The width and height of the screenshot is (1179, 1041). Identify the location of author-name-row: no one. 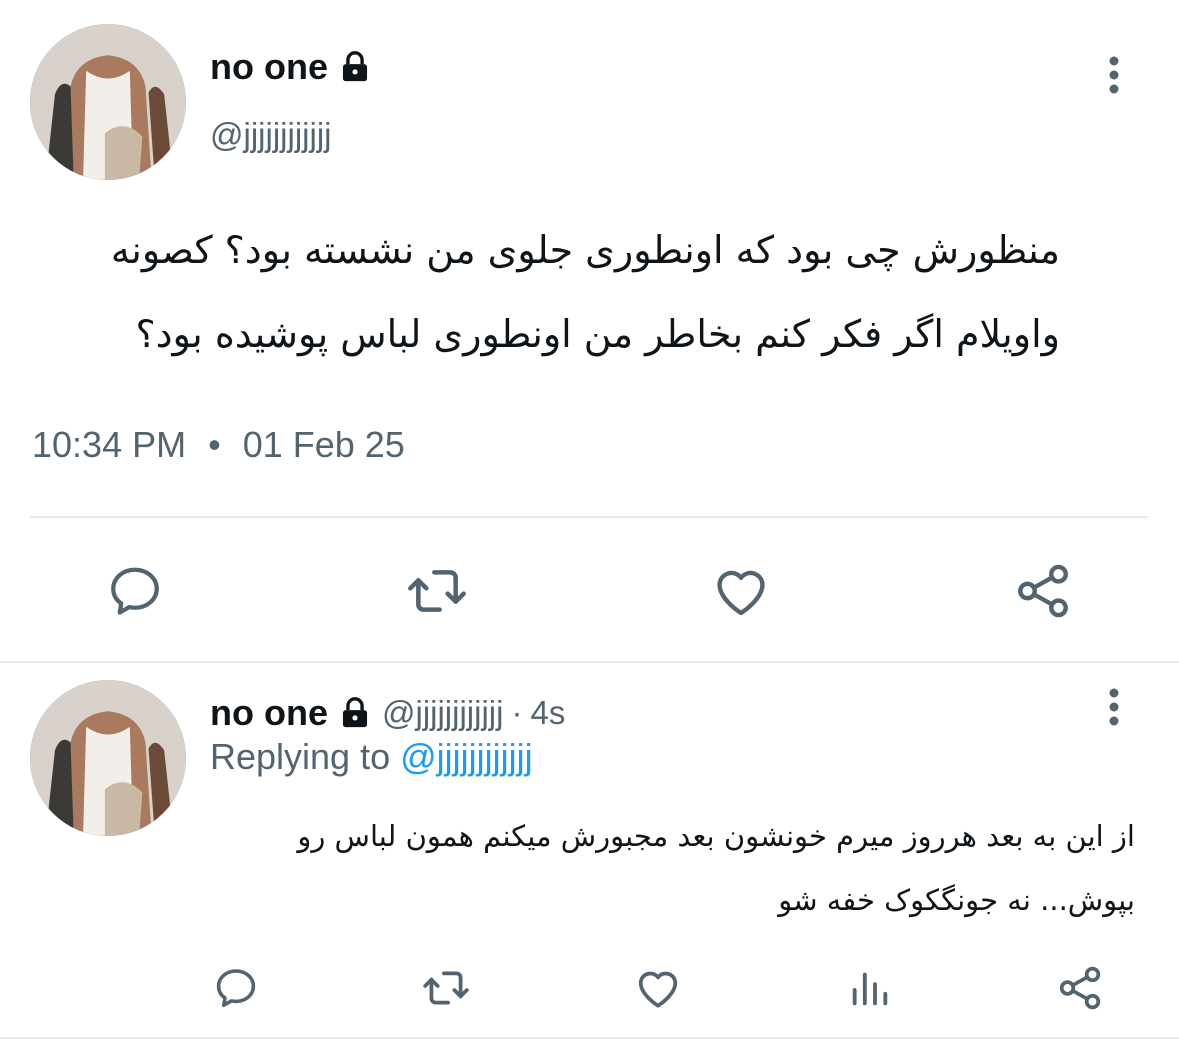
(291, 67).